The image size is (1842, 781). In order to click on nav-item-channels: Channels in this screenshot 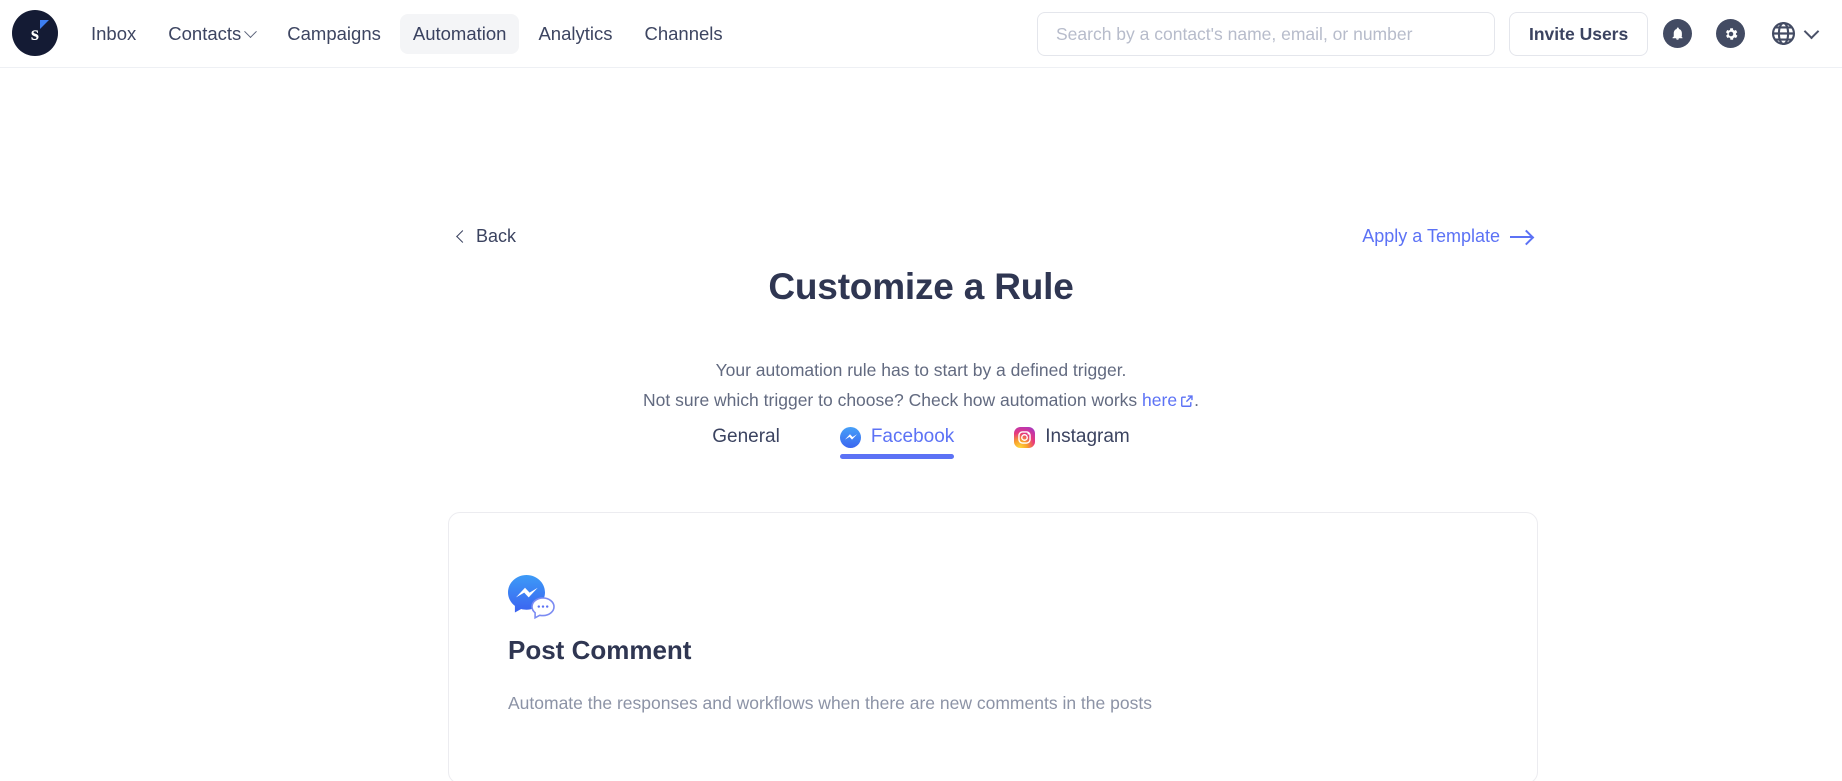, I will do `click(683, 34)`.